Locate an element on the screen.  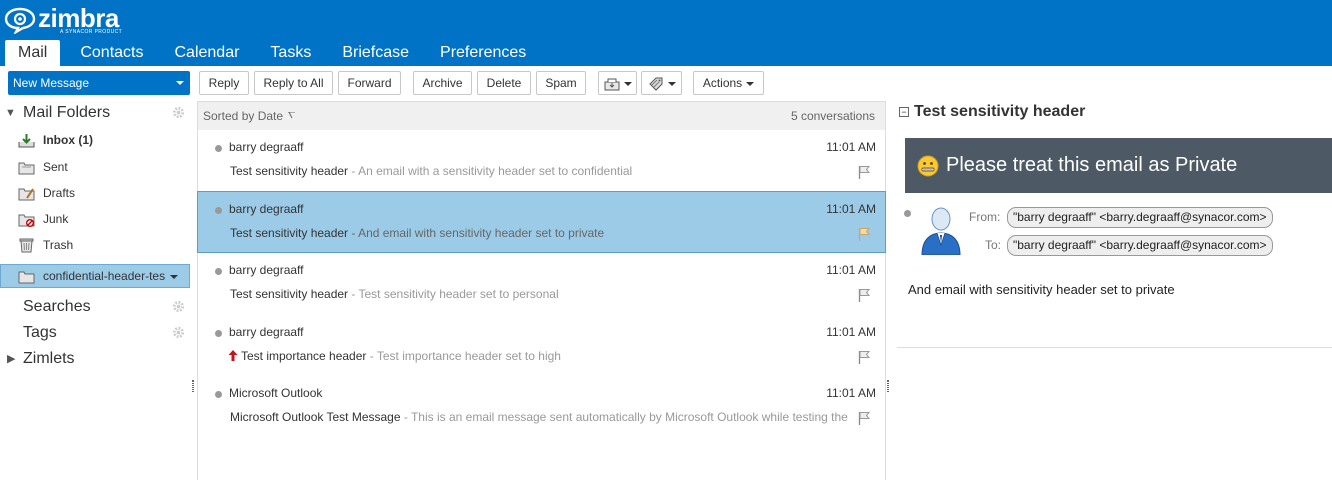
sidebar-item-trash: Trash is located at coordinates (95, 245).